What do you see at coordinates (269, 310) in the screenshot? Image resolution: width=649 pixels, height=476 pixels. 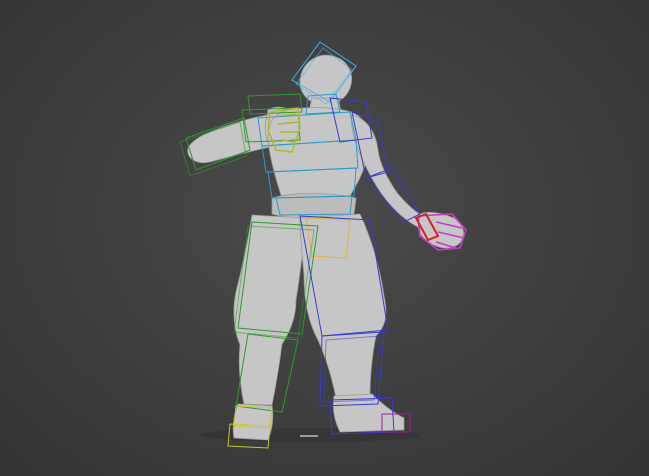 I see `mesh-left-leg` at bounding box center [269, 310].